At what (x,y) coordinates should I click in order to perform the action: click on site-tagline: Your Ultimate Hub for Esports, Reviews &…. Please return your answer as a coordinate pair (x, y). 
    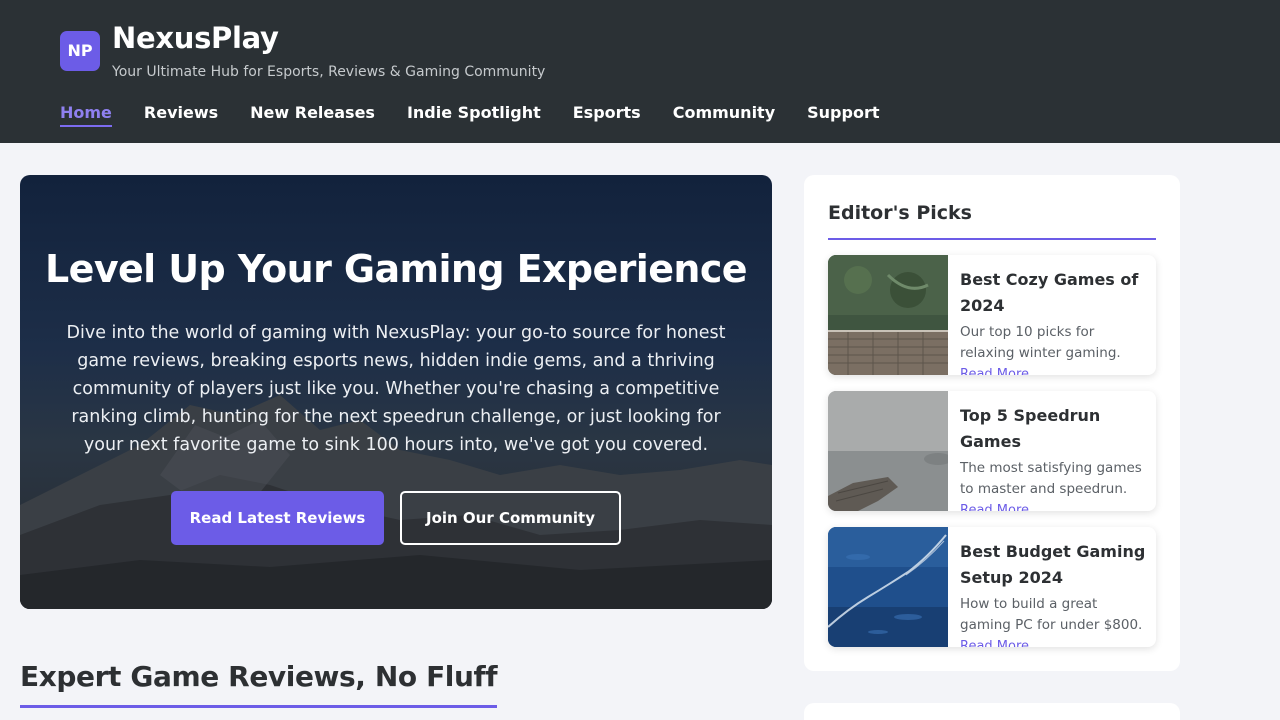
    Looking at the image, I should click on (329, 72).